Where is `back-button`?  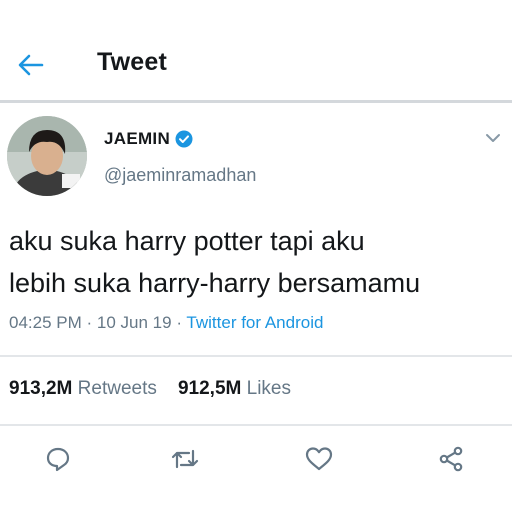 back-button is located at coordinates (31, 65).